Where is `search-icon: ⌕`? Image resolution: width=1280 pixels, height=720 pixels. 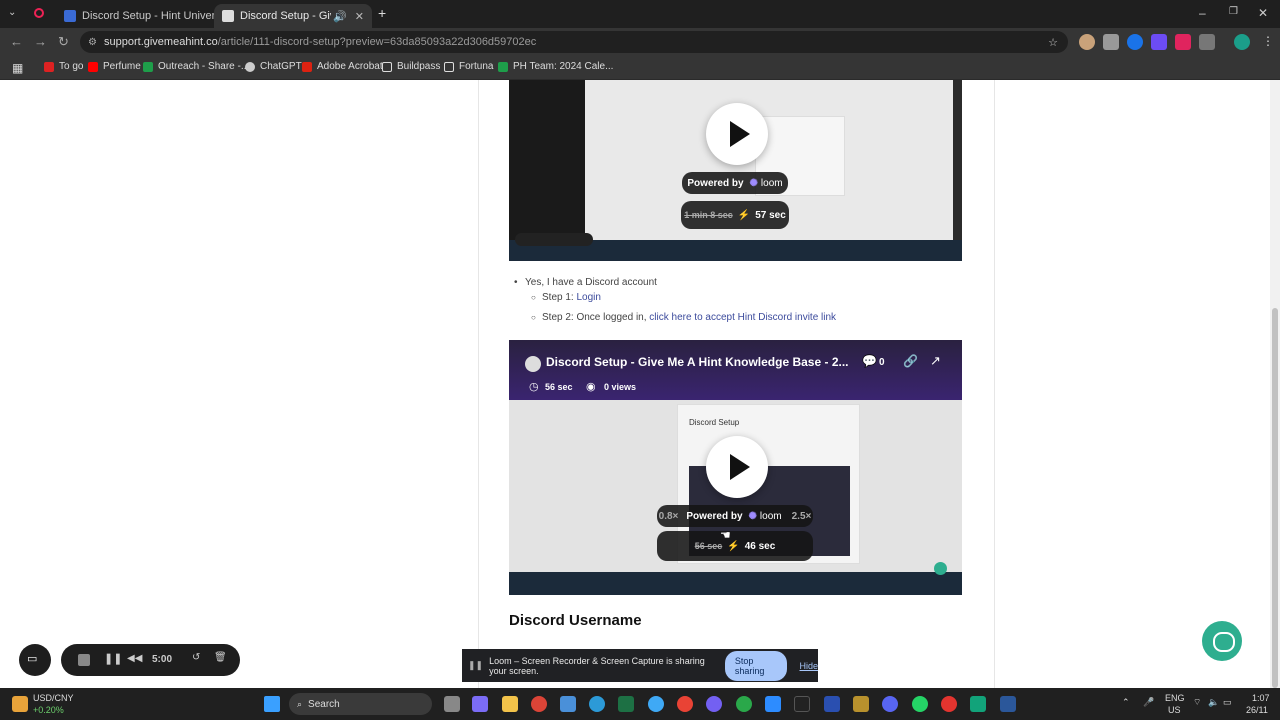 search-icon: ⌕ is located at coordinates (300, 703).